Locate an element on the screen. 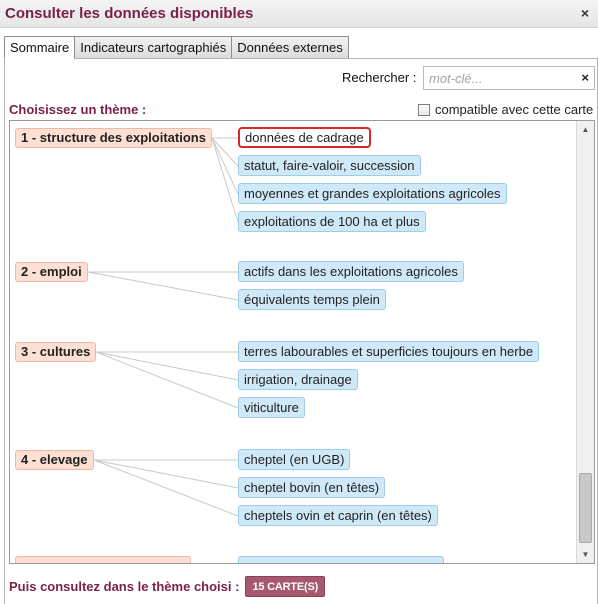 Image resolution: width=598 pixels, height=604 pixels. tab-indicateurs-cartographies: Indicateurs cartographiés is located at coordinates (153, 47).